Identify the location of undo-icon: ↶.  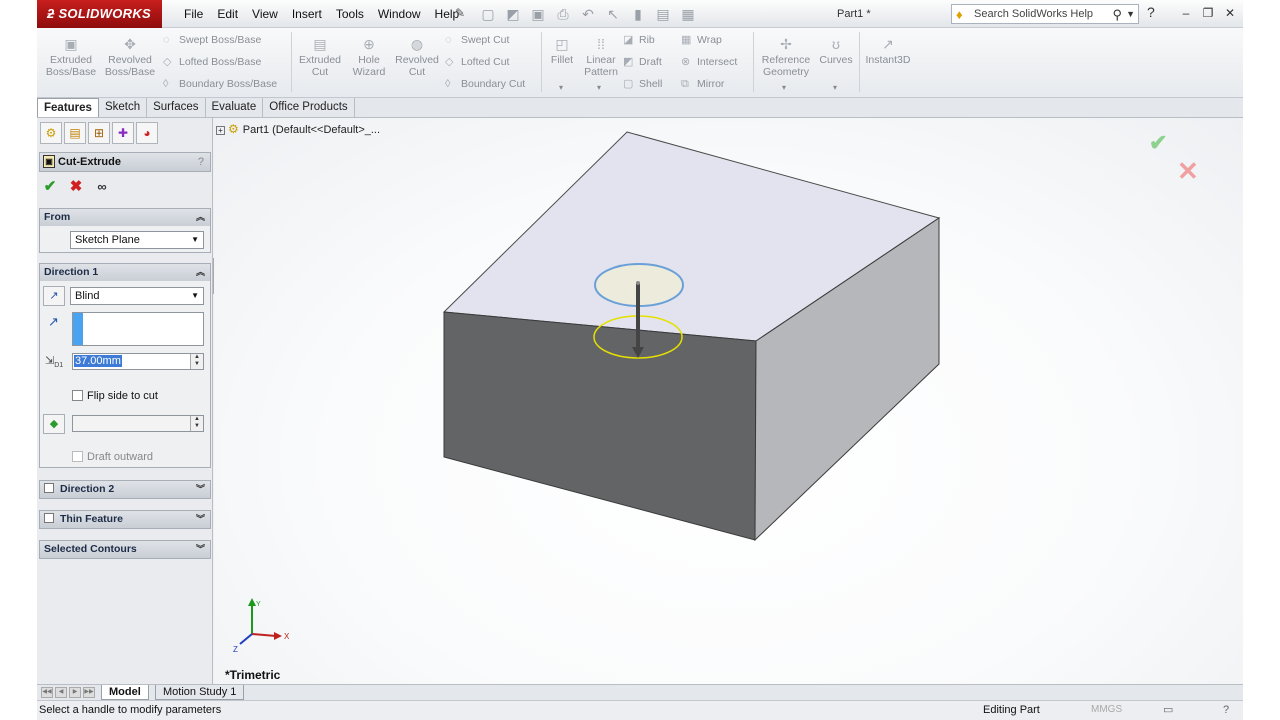
(588, 14).